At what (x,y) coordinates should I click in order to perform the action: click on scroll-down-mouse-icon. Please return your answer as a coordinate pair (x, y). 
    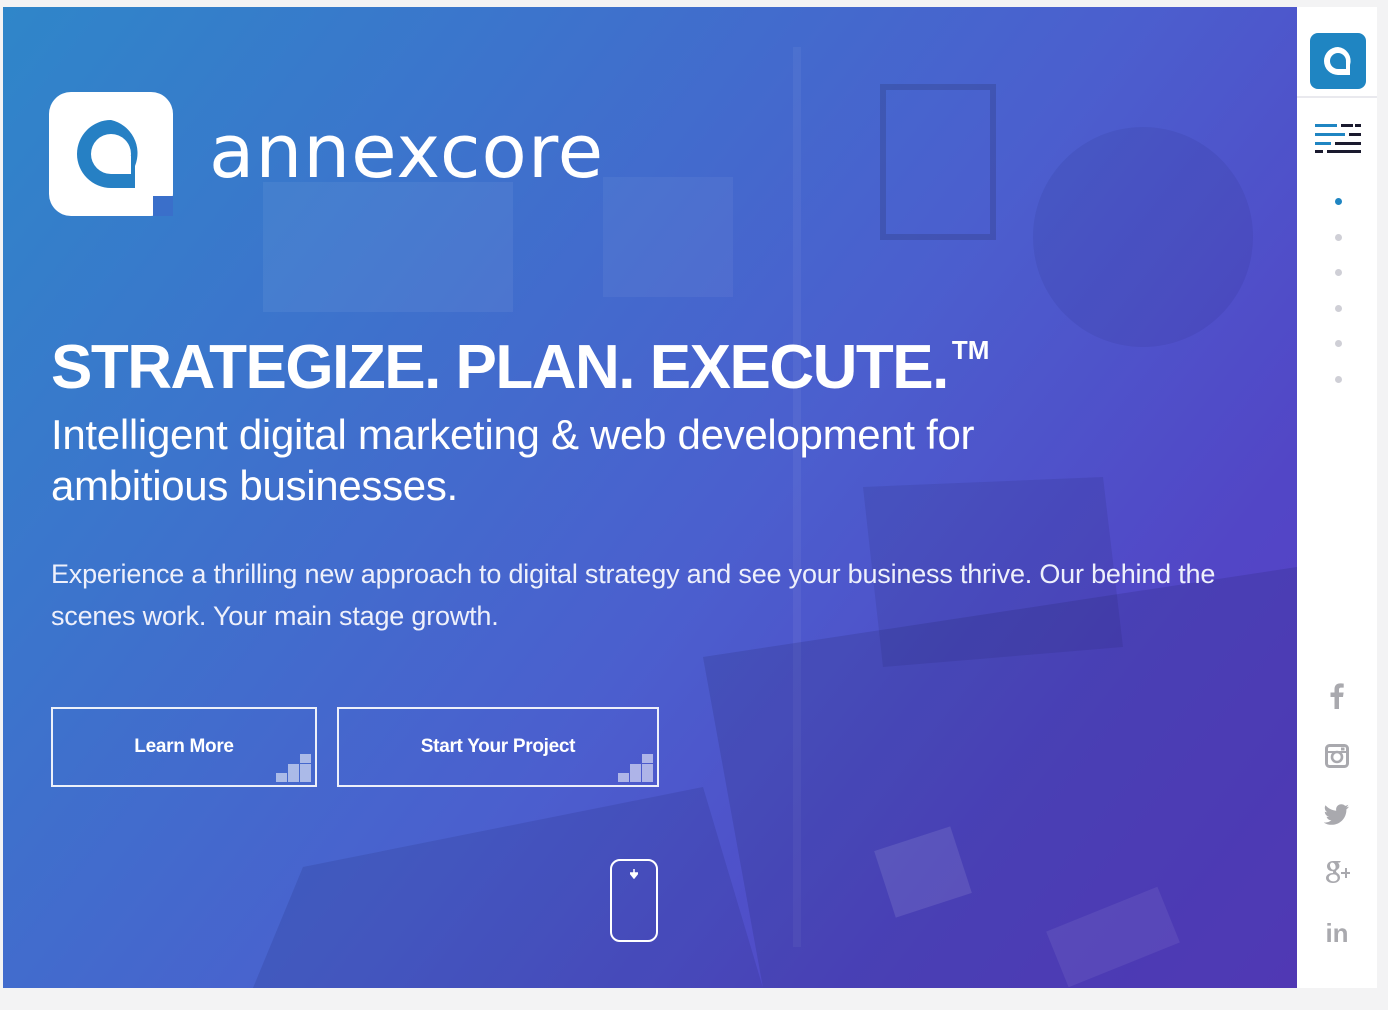
    Looking at the image, I should click on (634, 900).